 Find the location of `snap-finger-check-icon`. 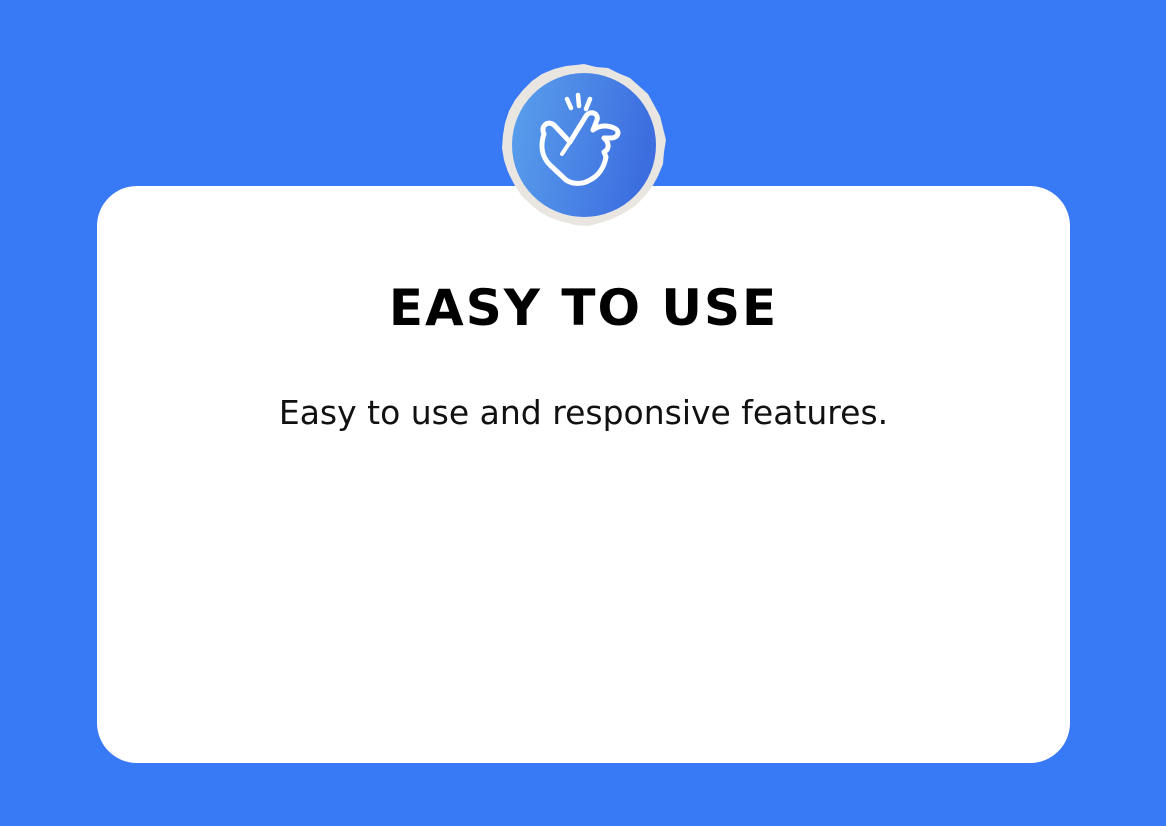

snap-finger-check-icon is located at coordinates (584, 145).